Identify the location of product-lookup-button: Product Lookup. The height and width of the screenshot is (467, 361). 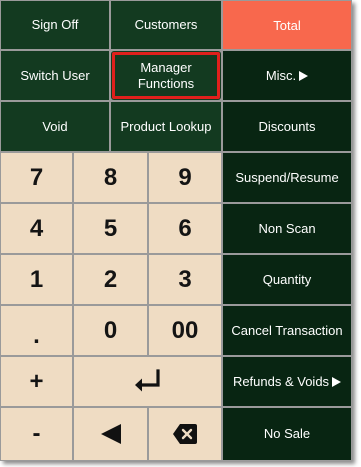
(166, 126).